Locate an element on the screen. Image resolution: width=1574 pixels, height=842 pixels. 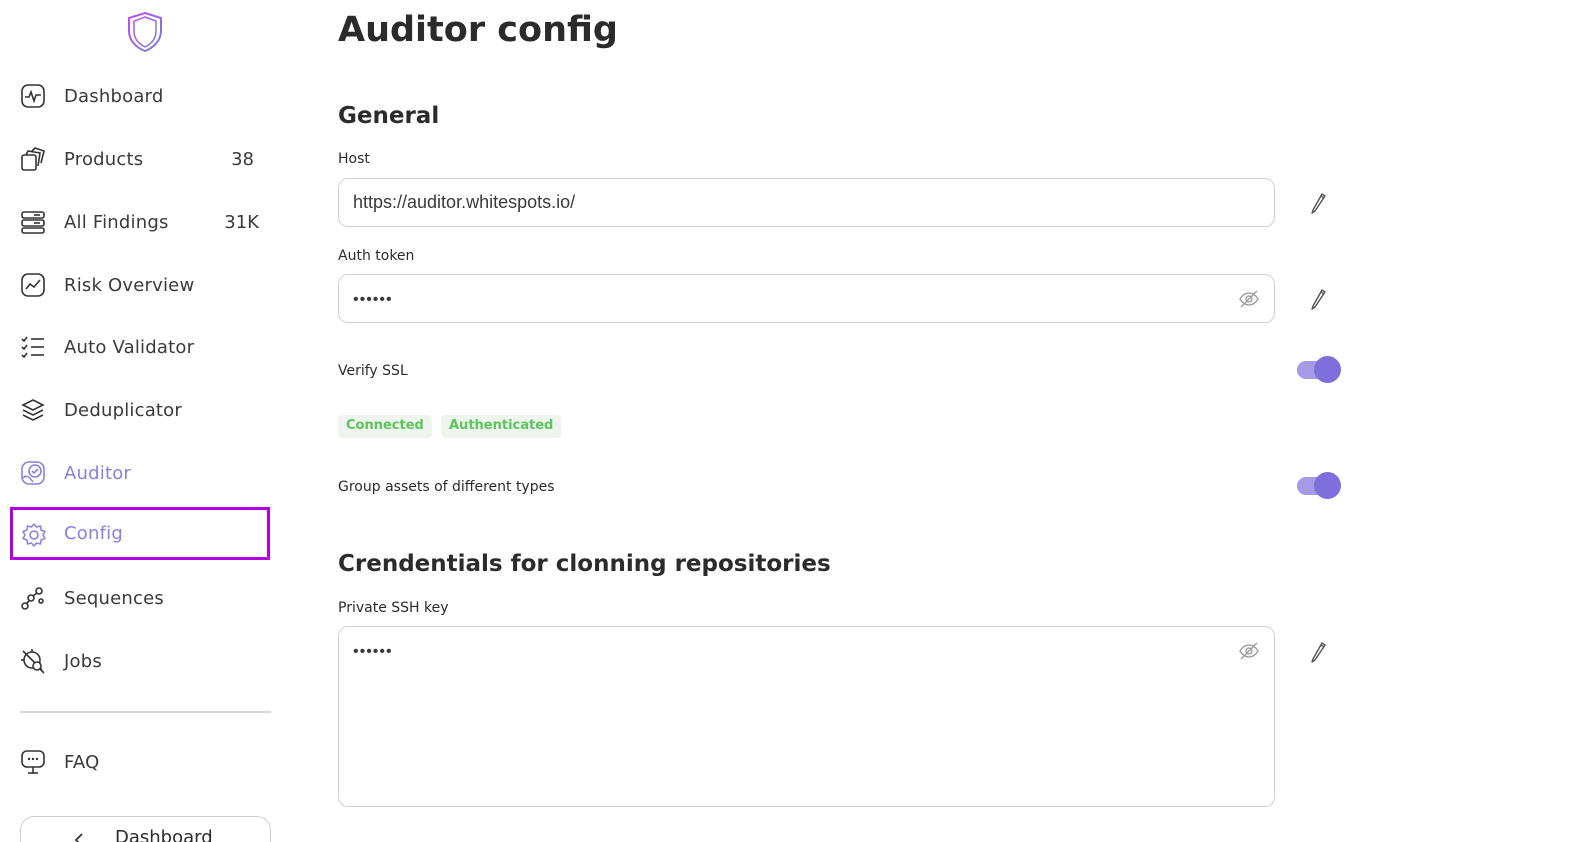
sidebar-item-label: Risk Overview is located at coordinates (129, 285).